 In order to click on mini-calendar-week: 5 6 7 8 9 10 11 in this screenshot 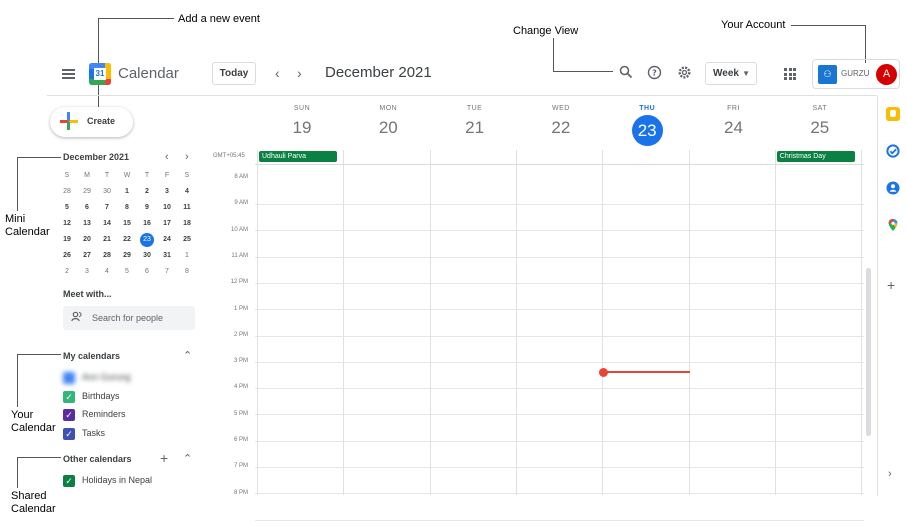, I will do `click(127, 208)`.